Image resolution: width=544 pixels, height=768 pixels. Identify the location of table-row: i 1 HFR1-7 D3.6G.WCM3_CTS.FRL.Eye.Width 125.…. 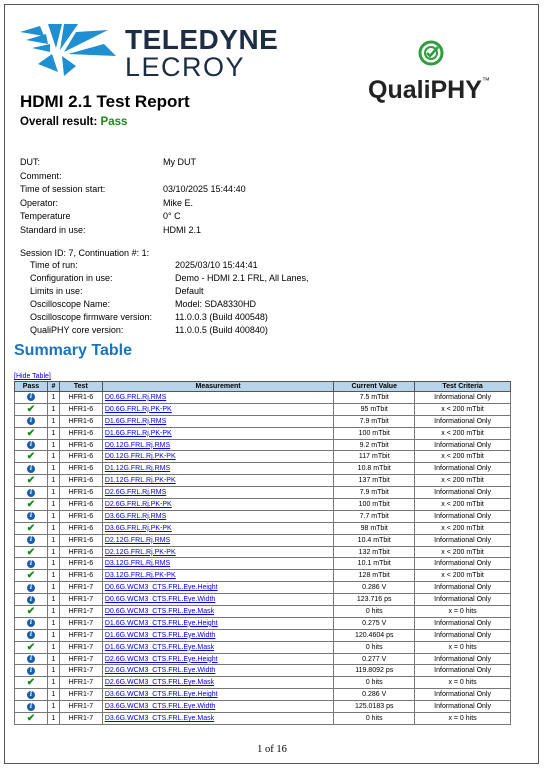
(262, 707).